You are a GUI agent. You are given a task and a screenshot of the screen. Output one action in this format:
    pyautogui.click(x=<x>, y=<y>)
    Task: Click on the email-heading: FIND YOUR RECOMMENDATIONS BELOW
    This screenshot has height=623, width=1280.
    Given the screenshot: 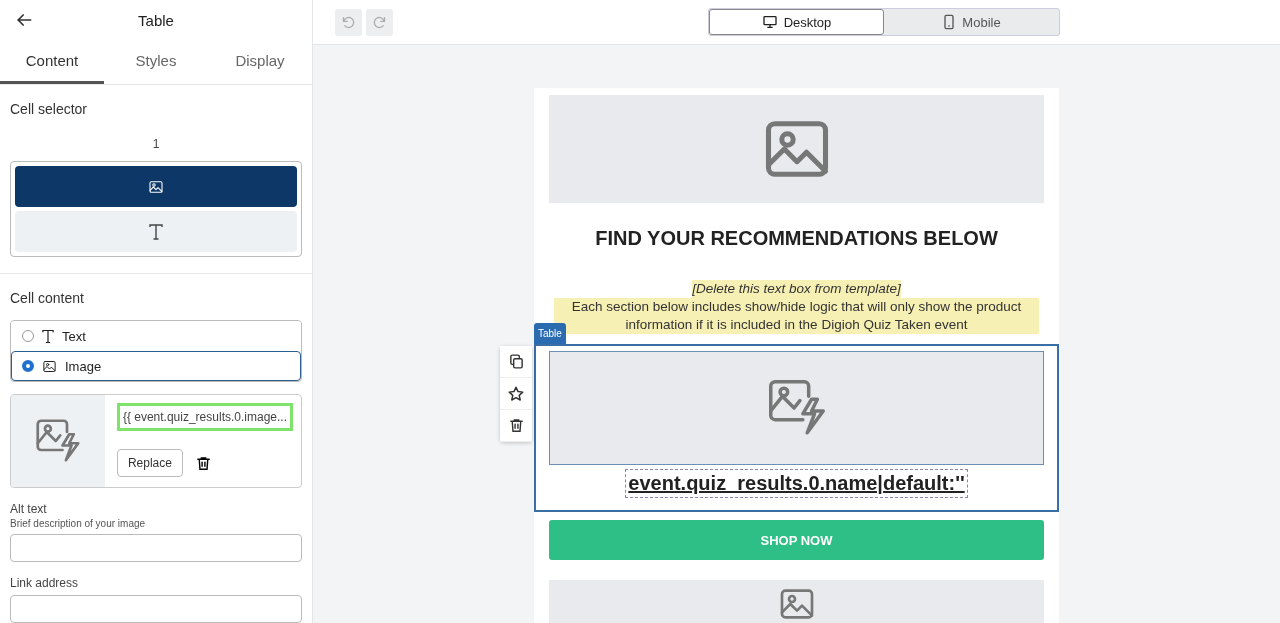 What is the action you would take?
    pyautogui.click(x=796, y=238)
    